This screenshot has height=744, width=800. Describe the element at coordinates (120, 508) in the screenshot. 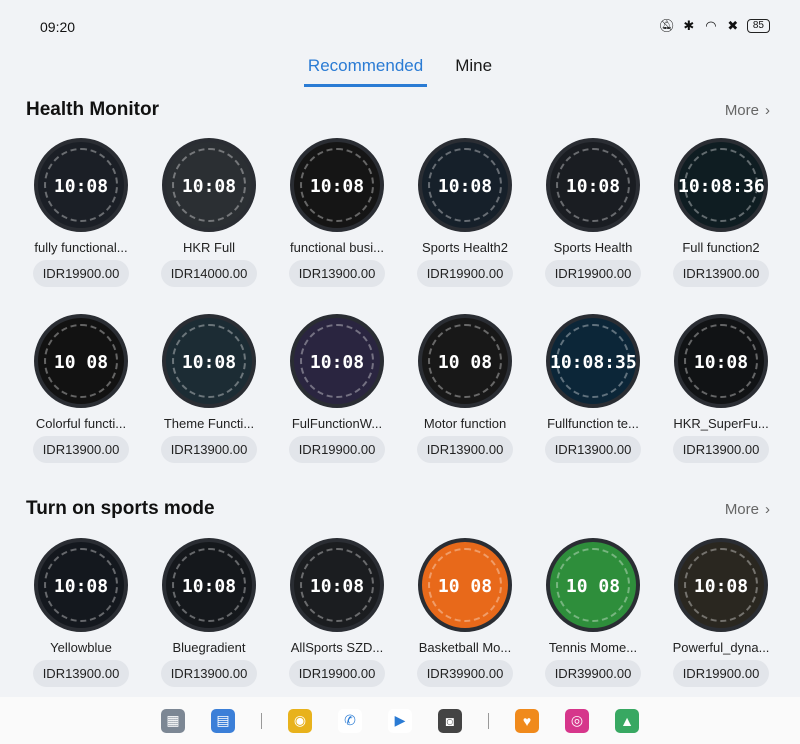

I see `section-title-sports-mode: Turn on sports mode` at that location.